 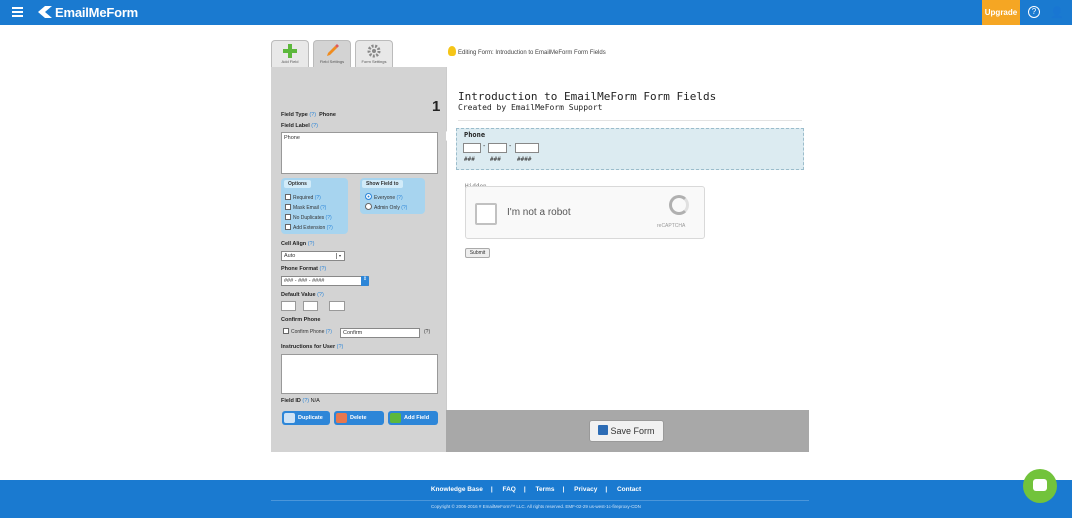 What do you see at coordinates (630, 120) in the screenshot?
I see `divider` at bounding box center [630, 120].